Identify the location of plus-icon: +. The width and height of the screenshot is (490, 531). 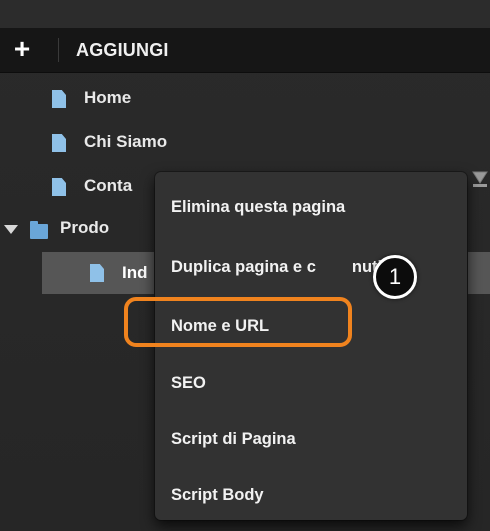
(22, 49).